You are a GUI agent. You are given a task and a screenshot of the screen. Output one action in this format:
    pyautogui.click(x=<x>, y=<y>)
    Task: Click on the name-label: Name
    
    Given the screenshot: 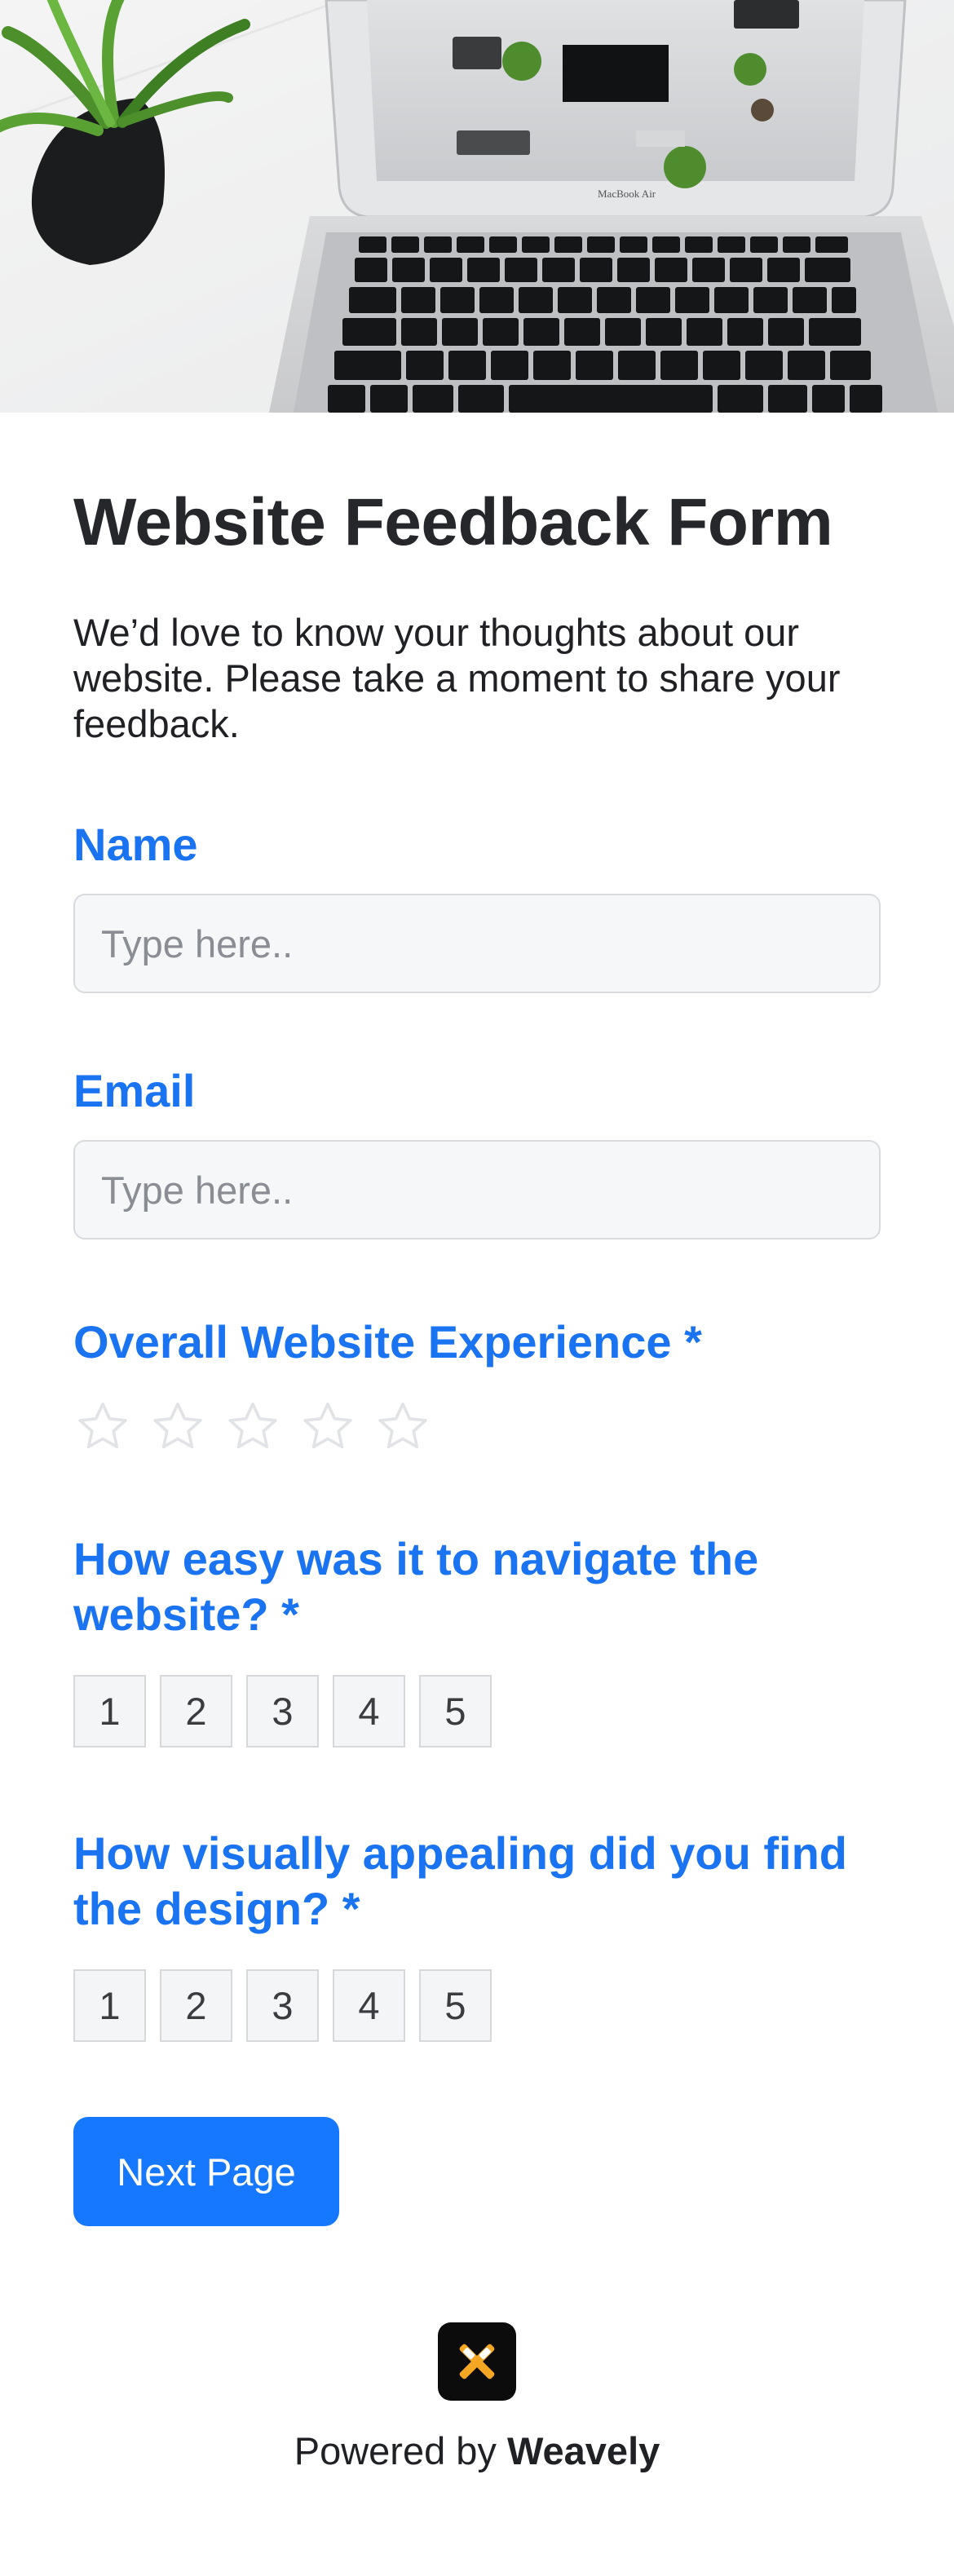 What is the action you would take?
    pyautogui.click(x=135, y=845)
    